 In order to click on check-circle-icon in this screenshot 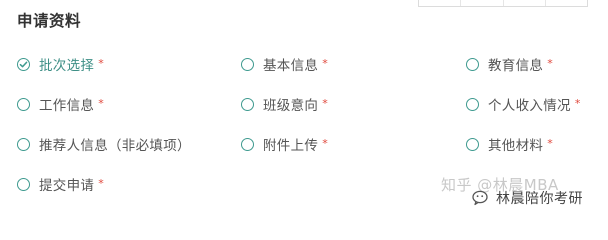, I will do `click(23, 64)`.